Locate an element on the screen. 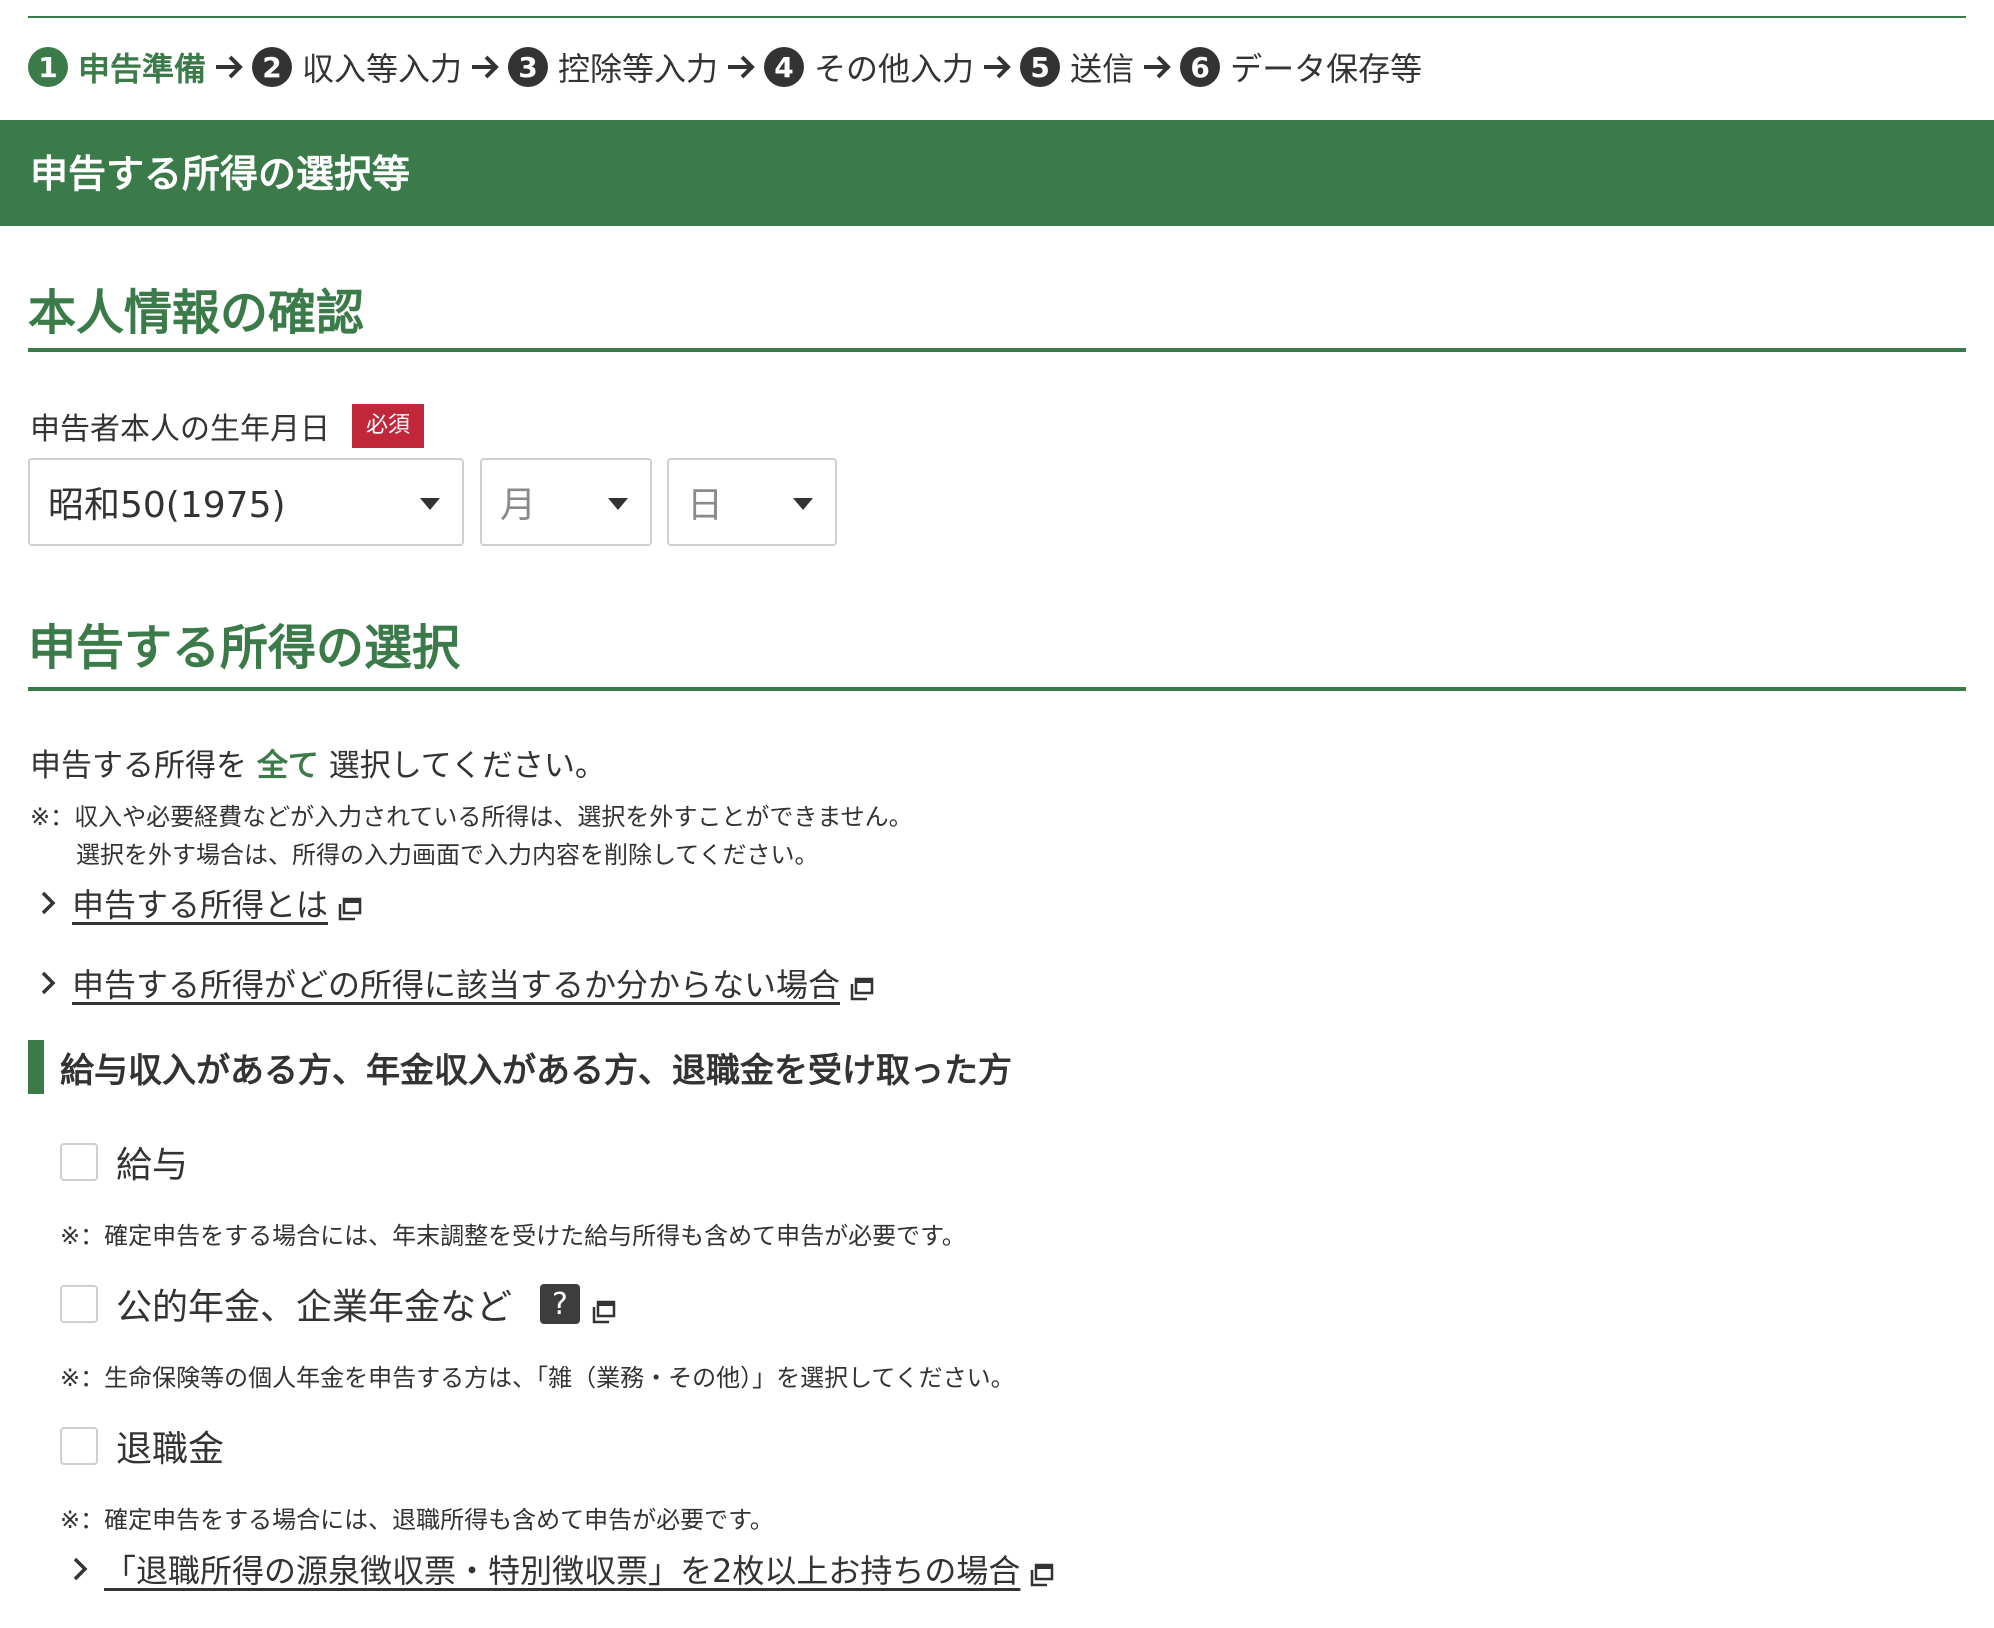 The height and width of the screenshot is (1628, 1994). group-heading: 給与収入がある方、年金収入がある方、退職金を受け取った方 is located at coordinates (520, 1067).